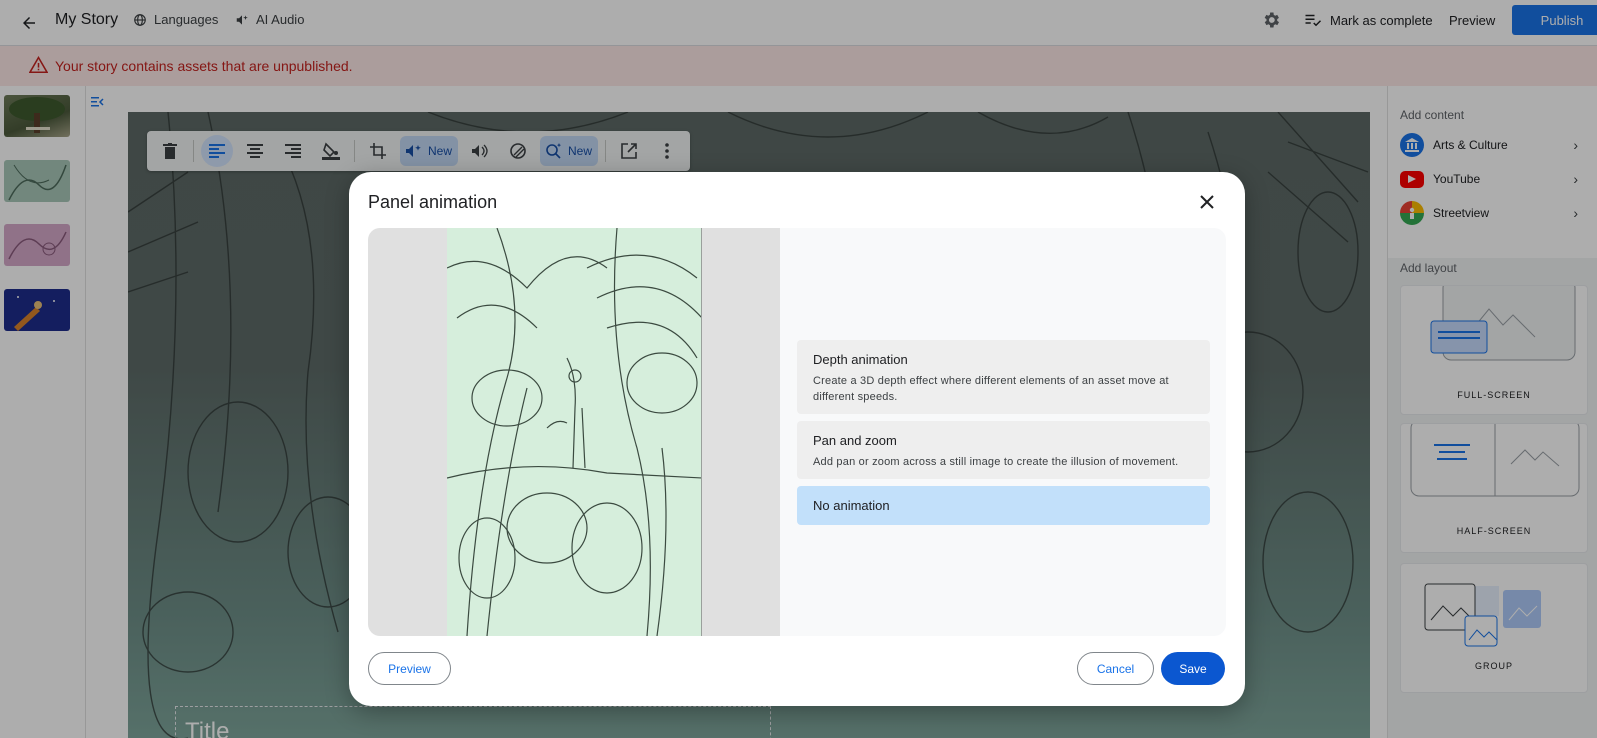 This screenshot has height=738, width=1597. I want to click on cancel-button: Cancel, so click(1115, 668).